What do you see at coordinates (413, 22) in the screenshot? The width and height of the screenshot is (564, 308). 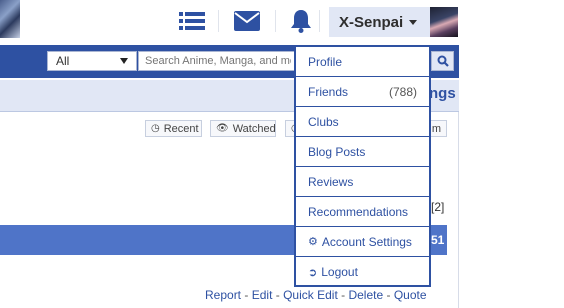 I see `caret-down-icon` at bounding box center [413, 22].